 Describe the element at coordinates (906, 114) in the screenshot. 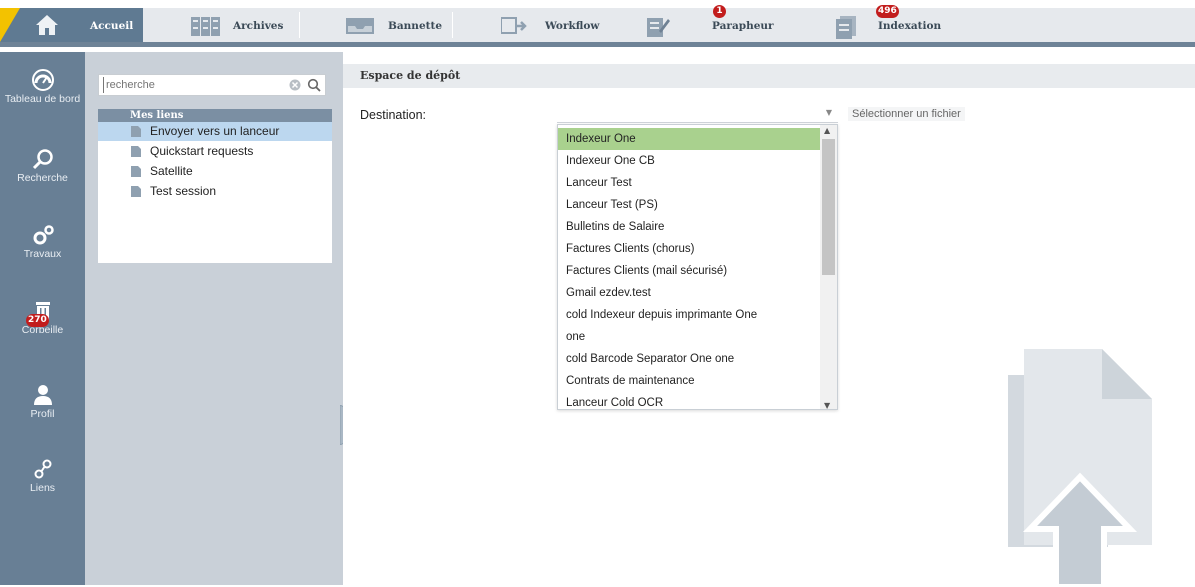

I see `choose-file-button: Sélectionner un fichier` at that location.